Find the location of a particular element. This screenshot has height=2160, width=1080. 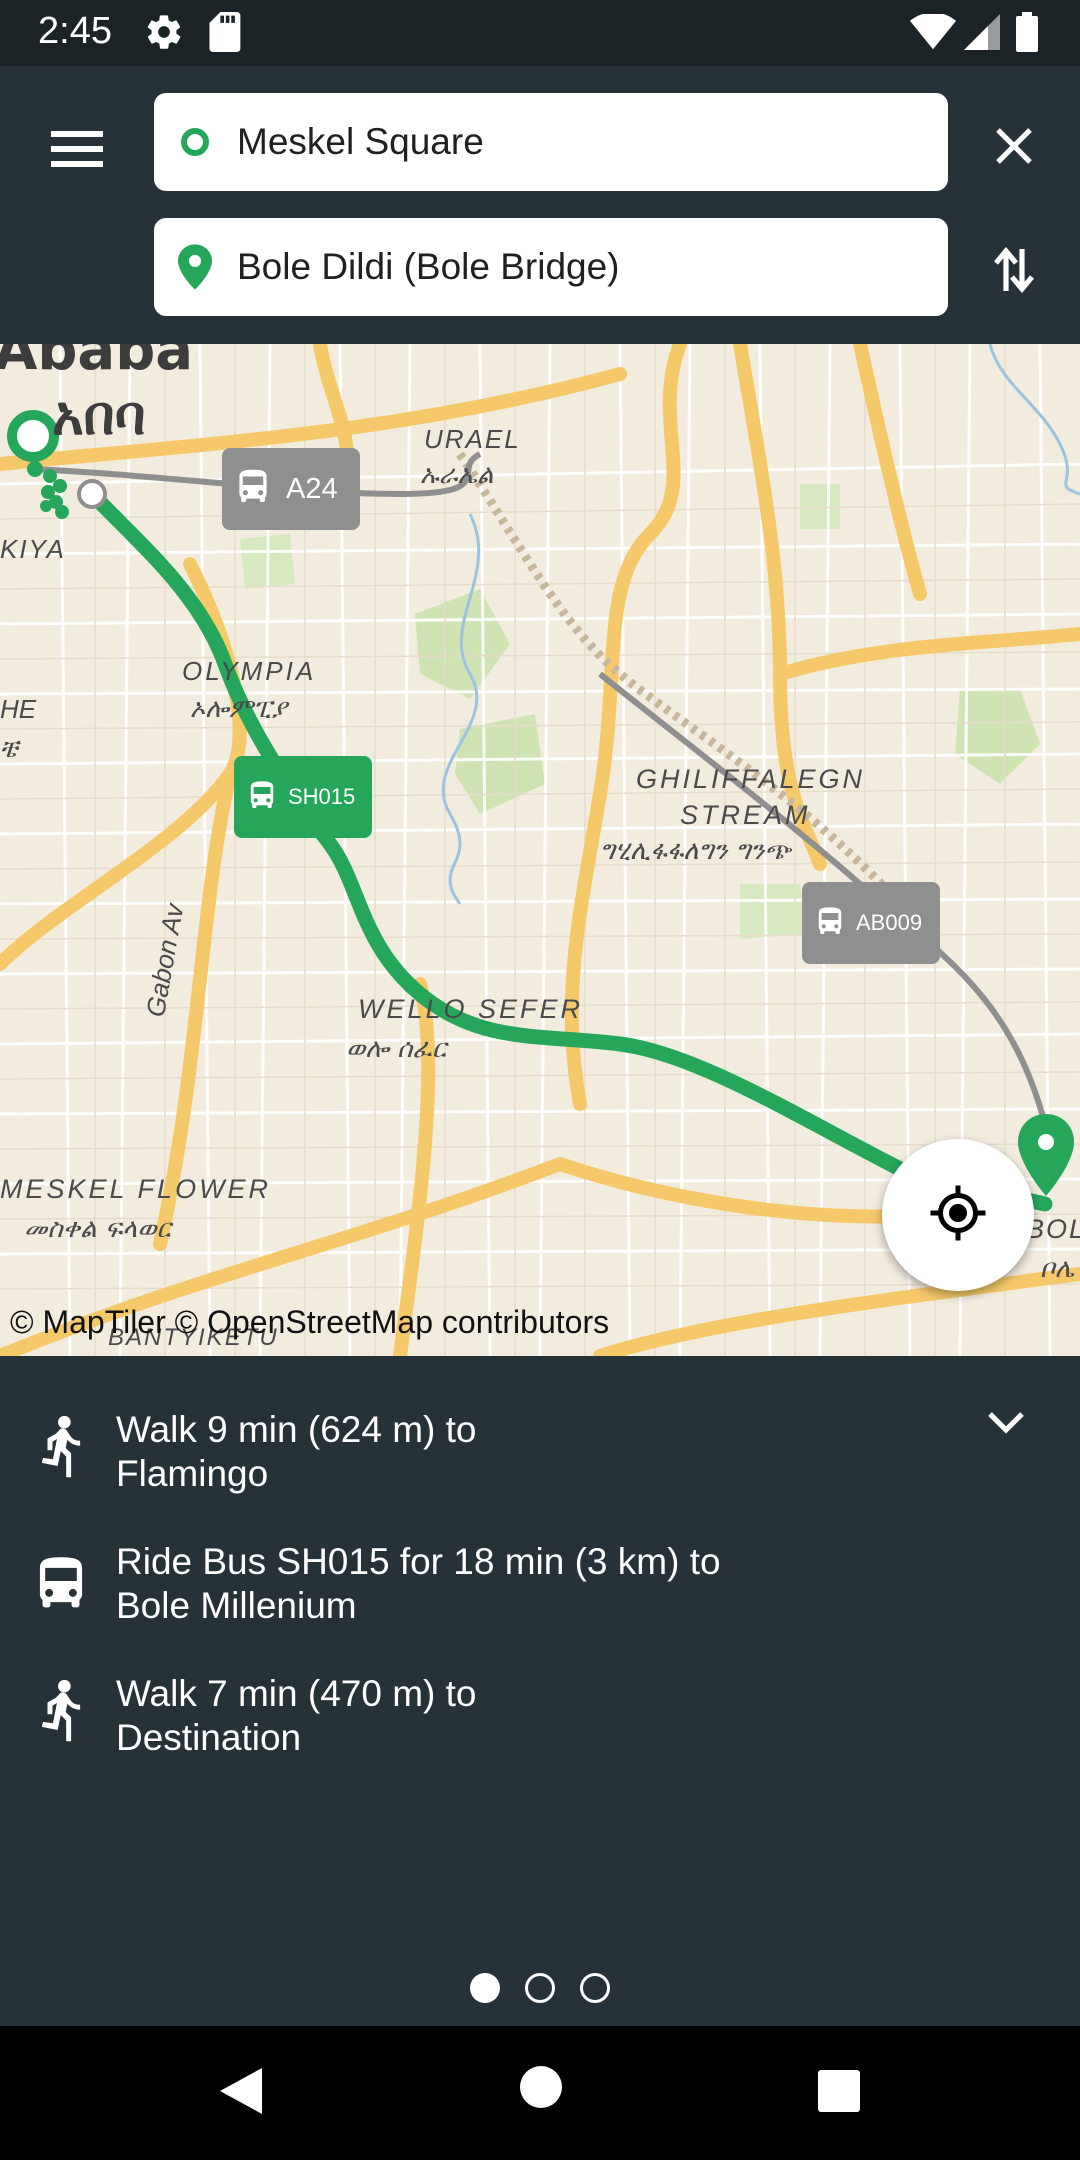

route-badge-a24: A24 is located at coordinates (291, 489).